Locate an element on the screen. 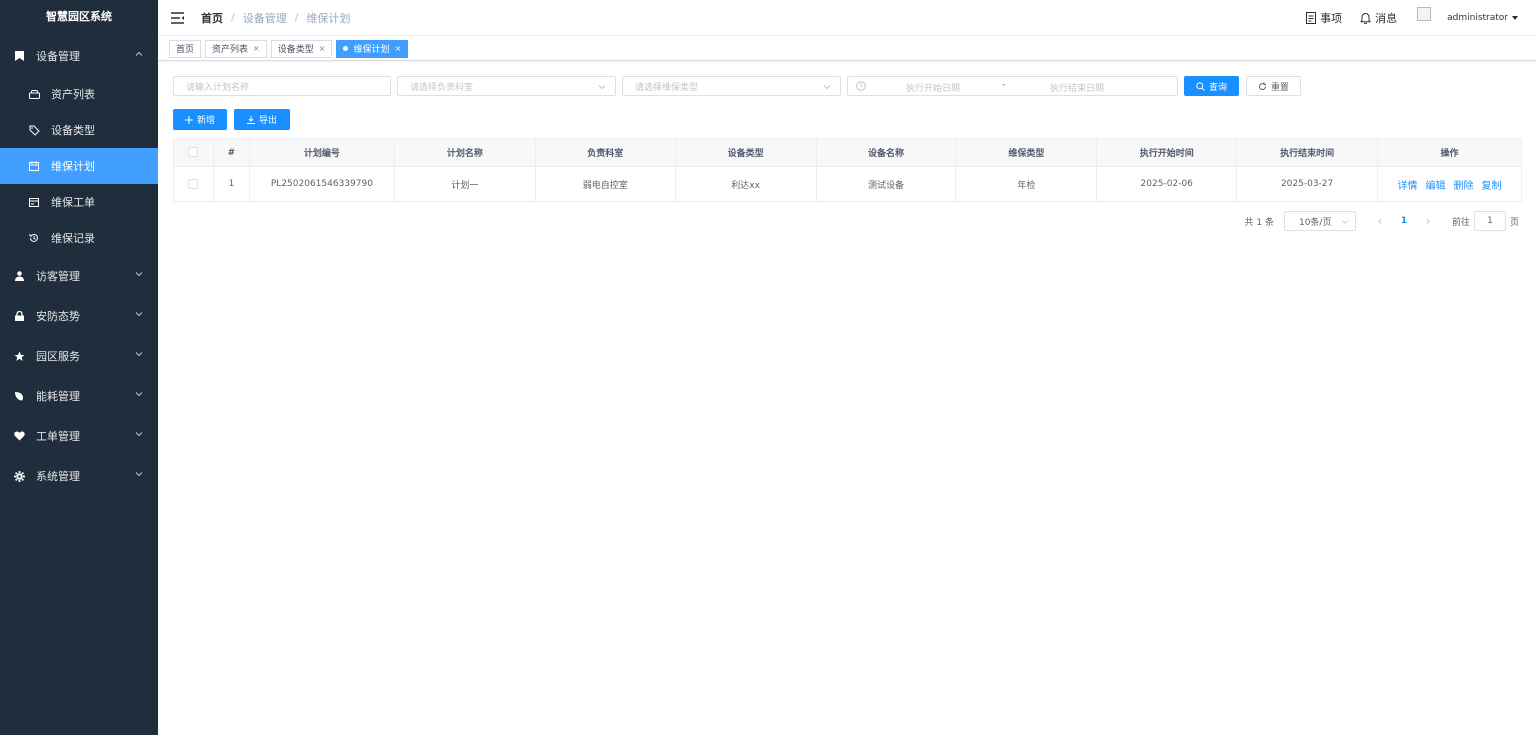  sidebar-item-label: 资产列表 is located at coordinates (73, 94).